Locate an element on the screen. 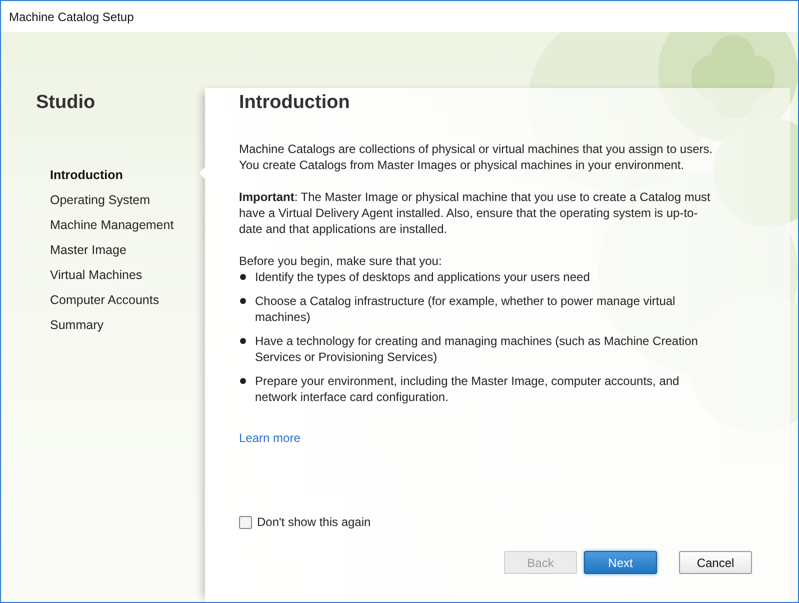 The height and width of the screenshot is (603, 799). dialog-button: Next is located at coordinates (620, 562).